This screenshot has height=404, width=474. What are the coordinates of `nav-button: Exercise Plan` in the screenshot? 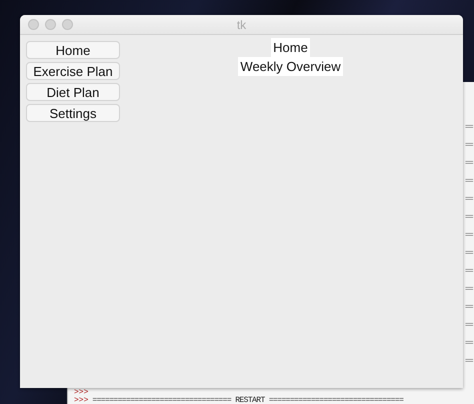 It's located at (73, 71).